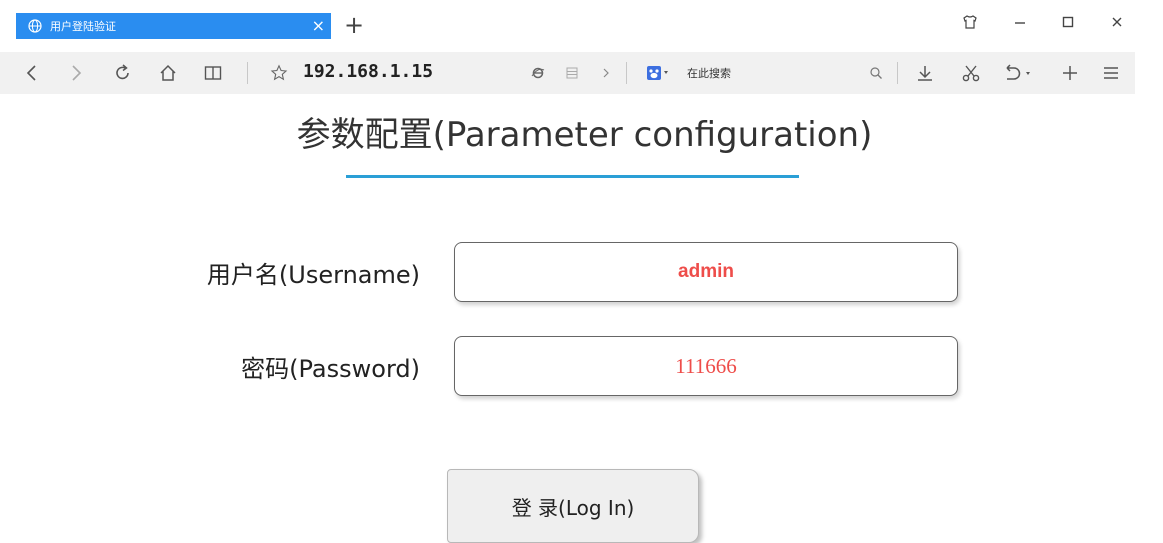 This screenshot has height=543, width=1163. I want to click on star-icon, so click(279, 72).